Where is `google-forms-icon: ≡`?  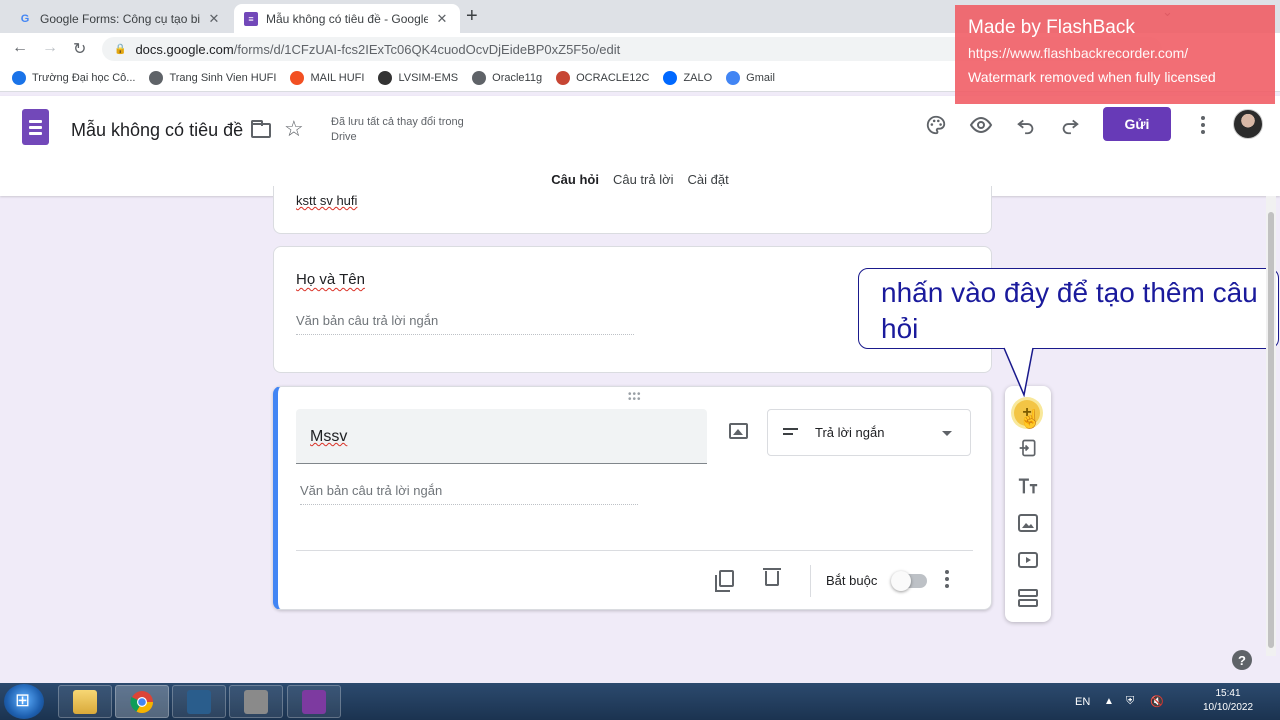 google-forms-icon: ≡ is located at coordinates (251, 18).